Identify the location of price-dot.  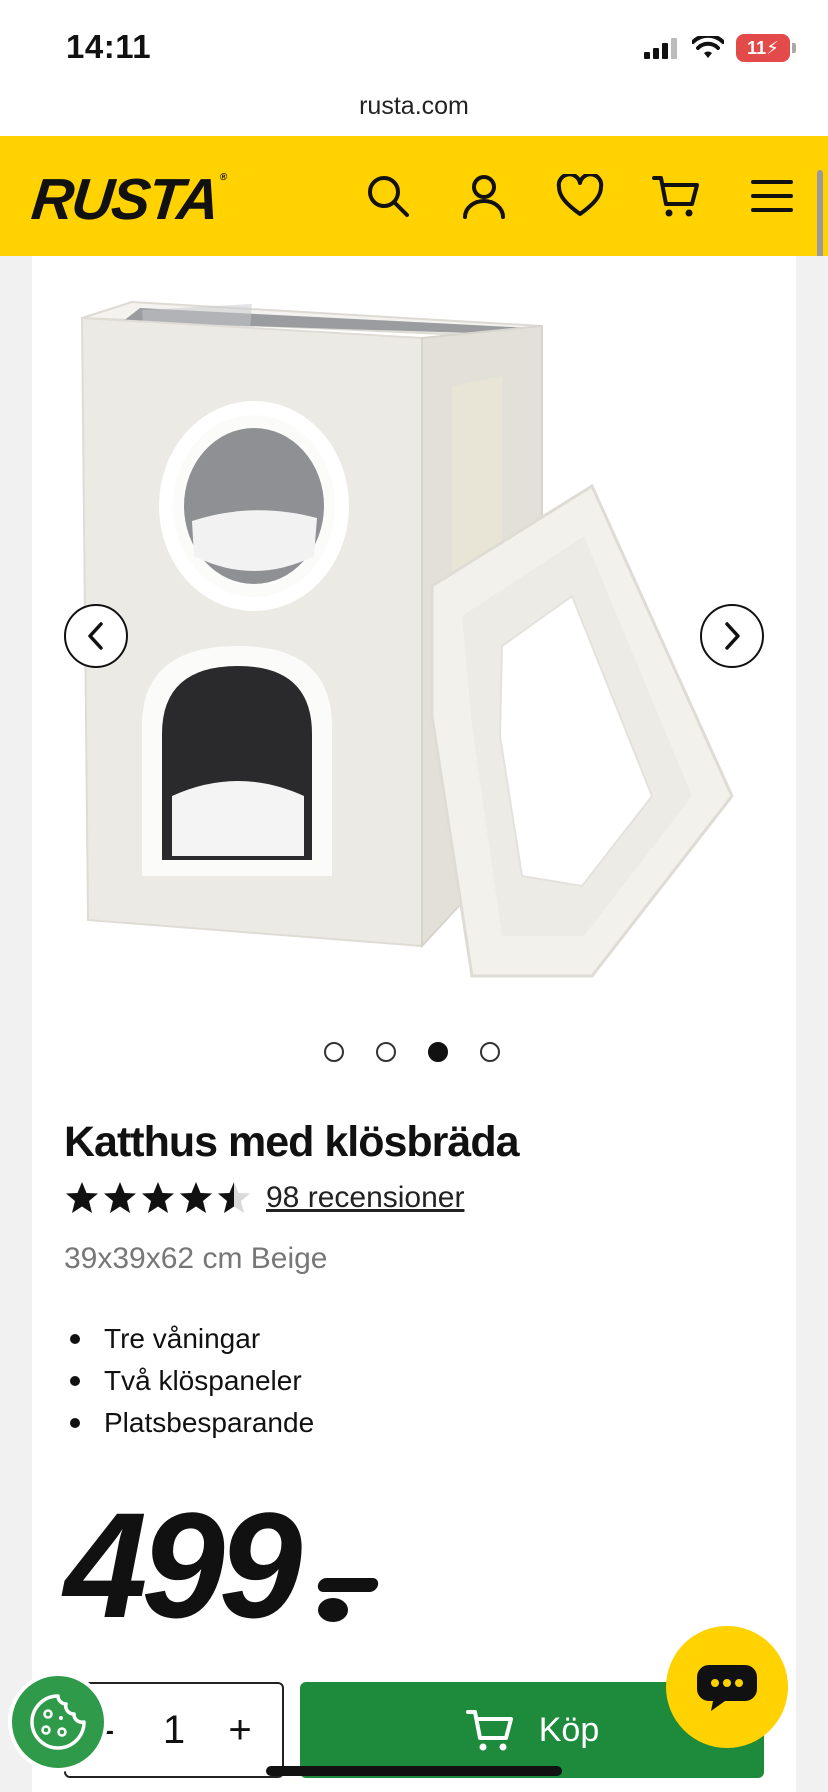
(333, 1610).